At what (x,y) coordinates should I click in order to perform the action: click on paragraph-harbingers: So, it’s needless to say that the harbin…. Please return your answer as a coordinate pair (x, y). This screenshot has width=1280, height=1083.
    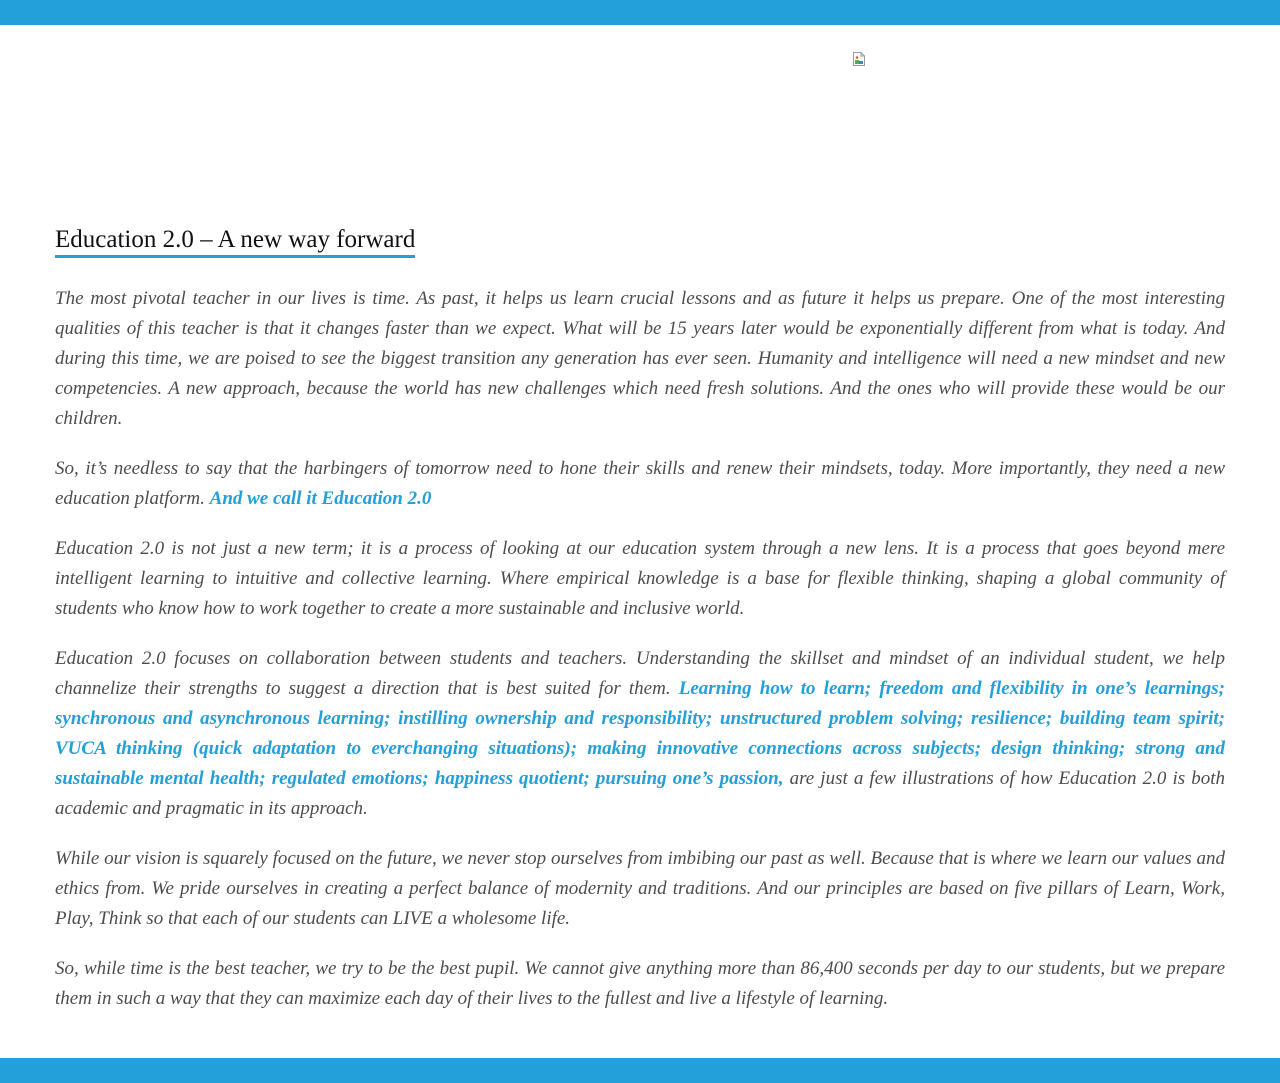
    Looking at the image, I should click on (640, 484).